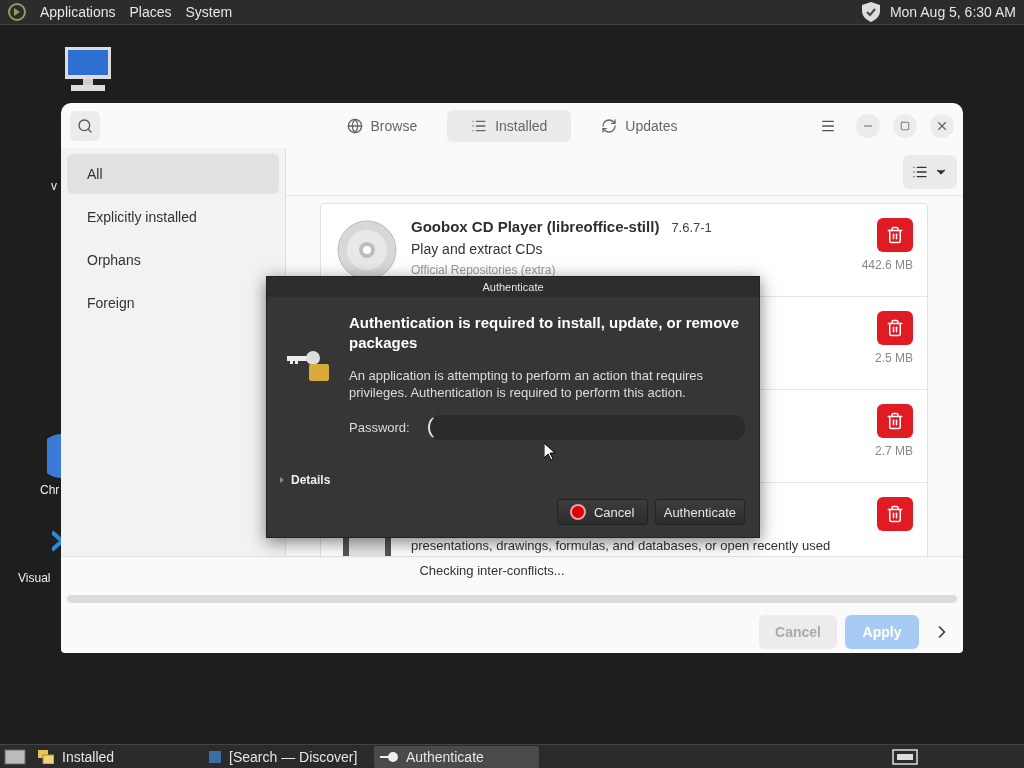 The image size is (1024, 768). Describe the element at coordinates (699, 512) in the screenshot. I see `authenticate-button: Authenticate` at that location.